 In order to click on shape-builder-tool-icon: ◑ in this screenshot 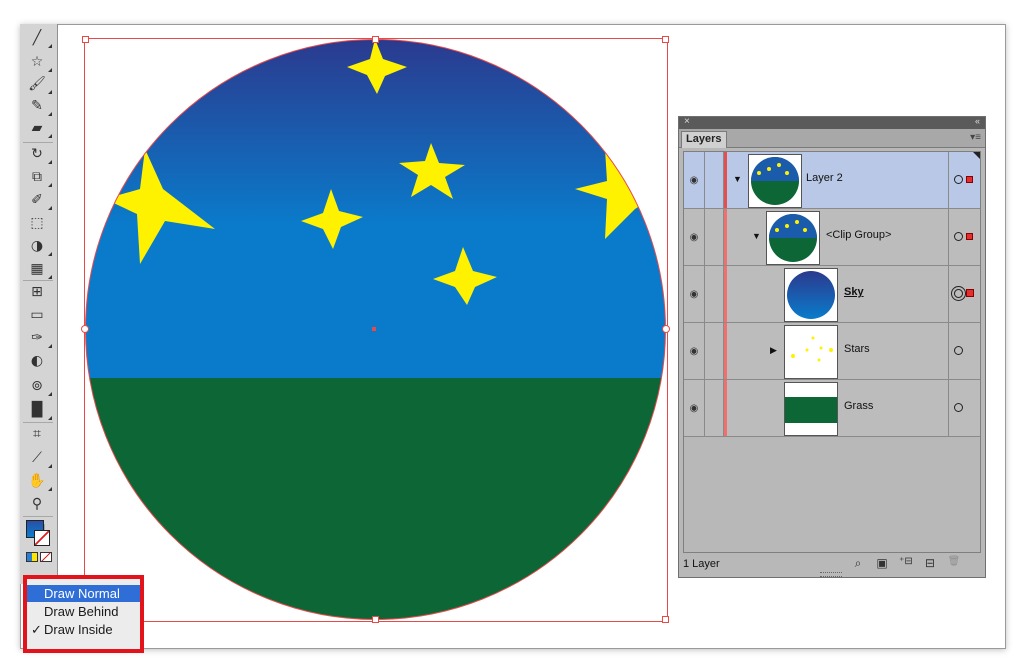, I will do `click(38, 246)`.